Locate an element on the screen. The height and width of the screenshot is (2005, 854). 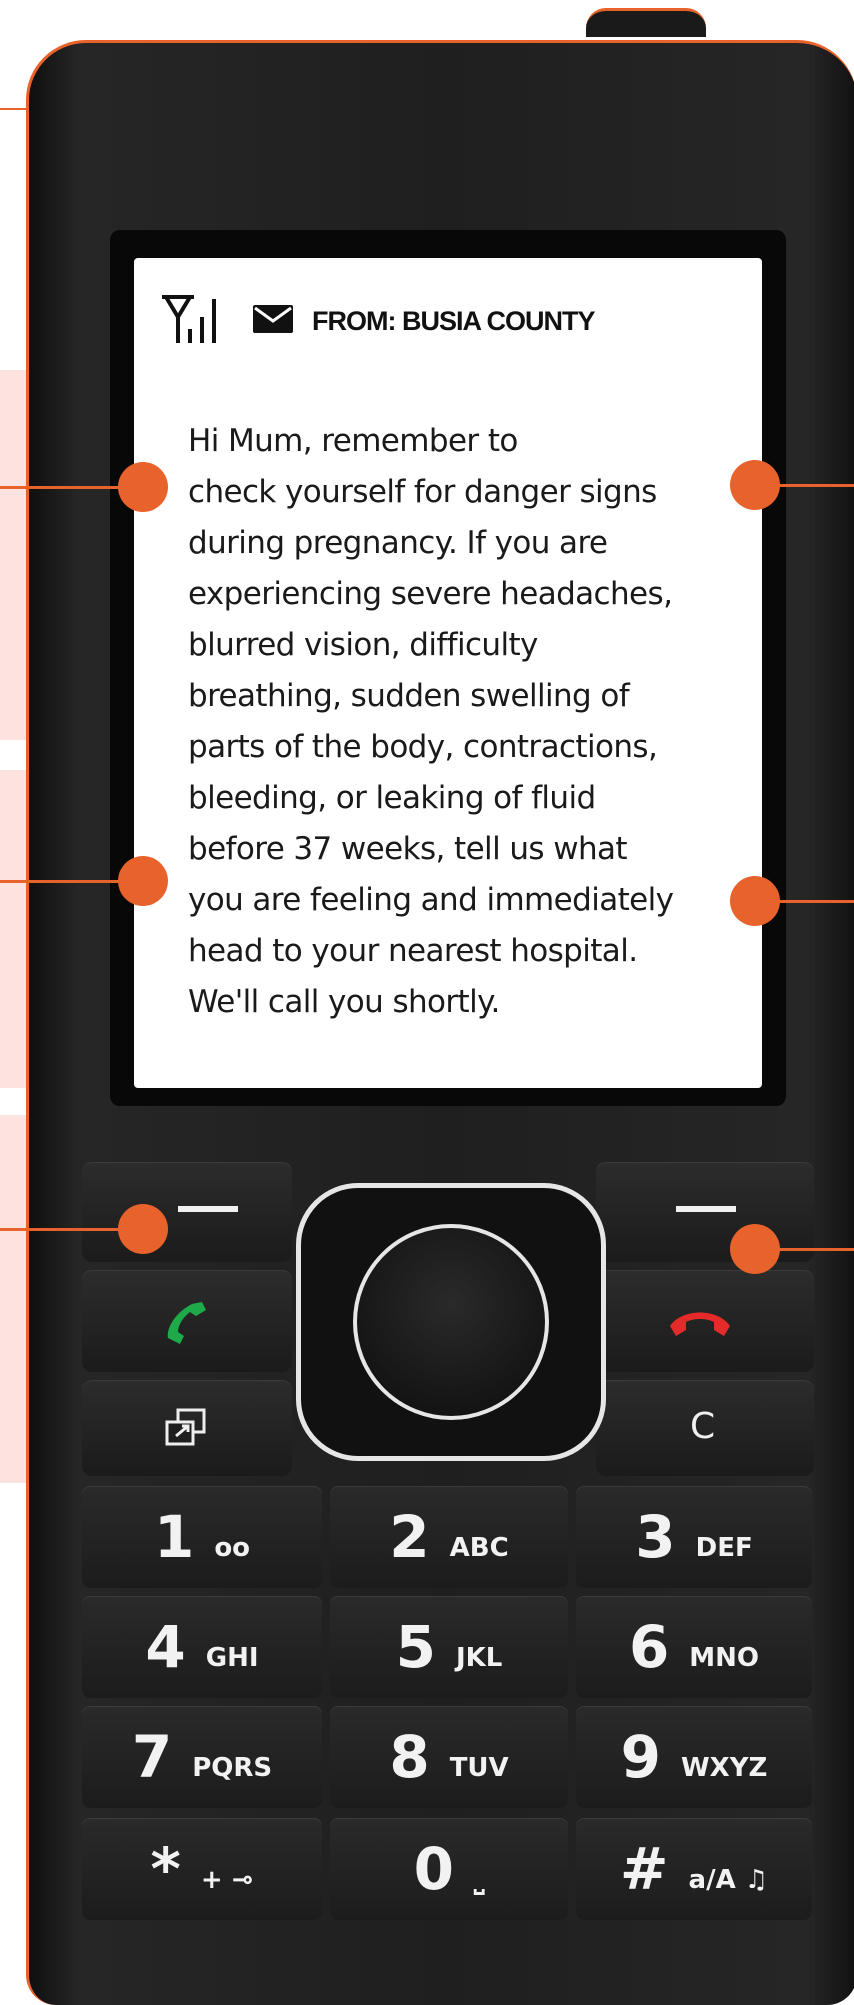
select-button is located at coordinates (451, 1322).